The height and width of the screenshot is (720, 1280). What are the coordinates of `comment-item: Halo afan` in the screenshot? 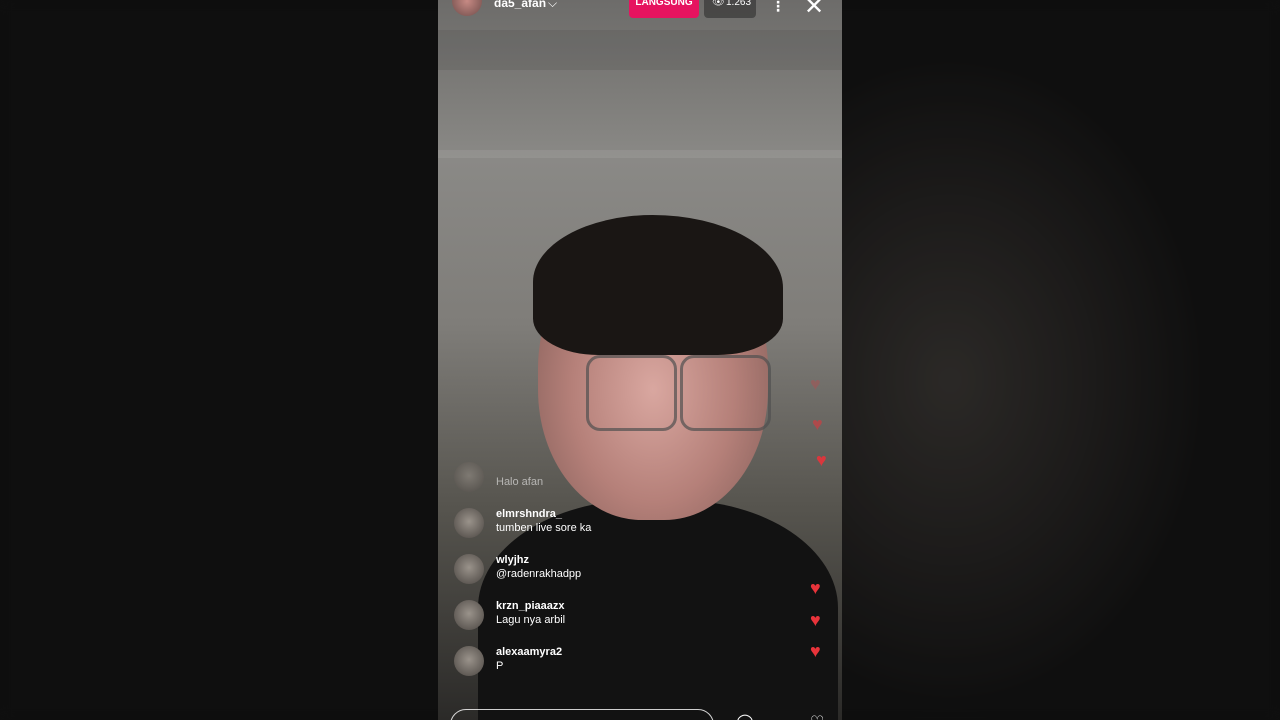 It's located at (609, 485).